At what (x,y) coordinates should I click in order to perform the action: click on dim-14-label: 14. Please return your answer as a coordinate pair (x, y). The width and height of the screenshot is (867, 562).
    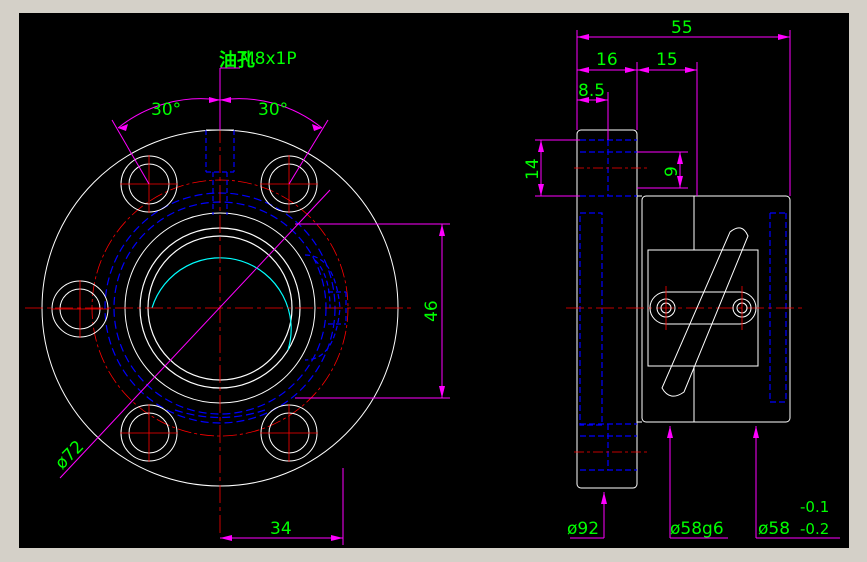
    Looking at the image, I should click on (533, 169).